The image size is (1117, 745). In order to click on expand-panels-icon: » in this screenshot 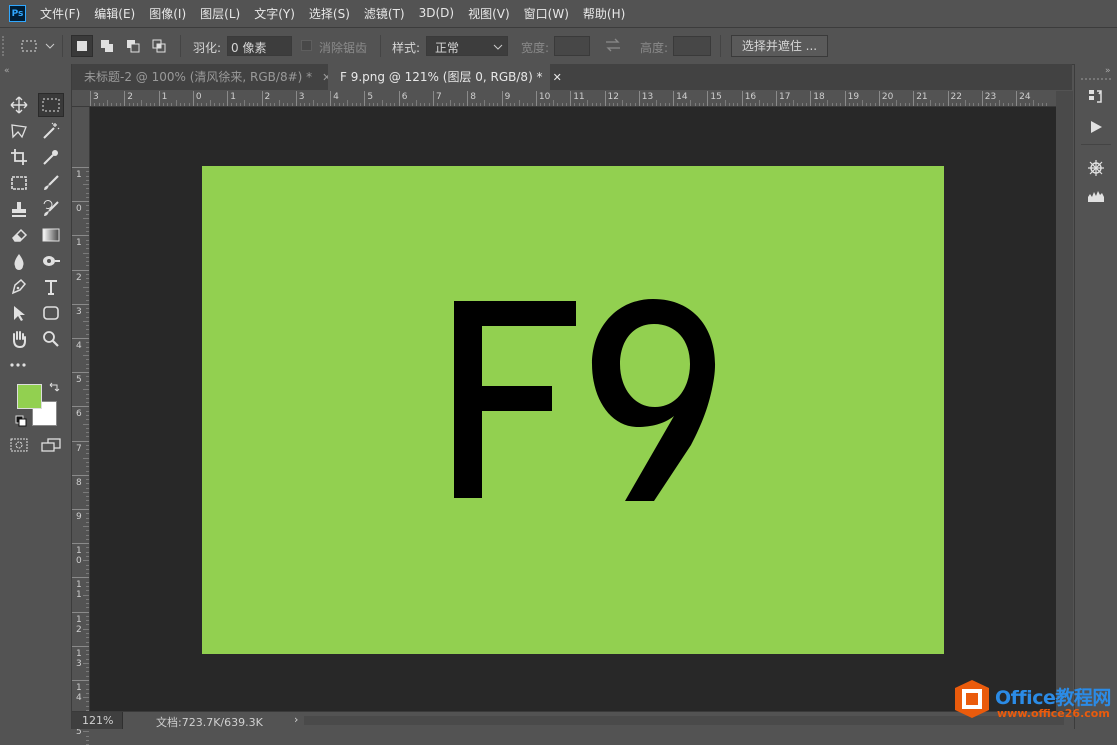, I will do `click(1108, 71)`.